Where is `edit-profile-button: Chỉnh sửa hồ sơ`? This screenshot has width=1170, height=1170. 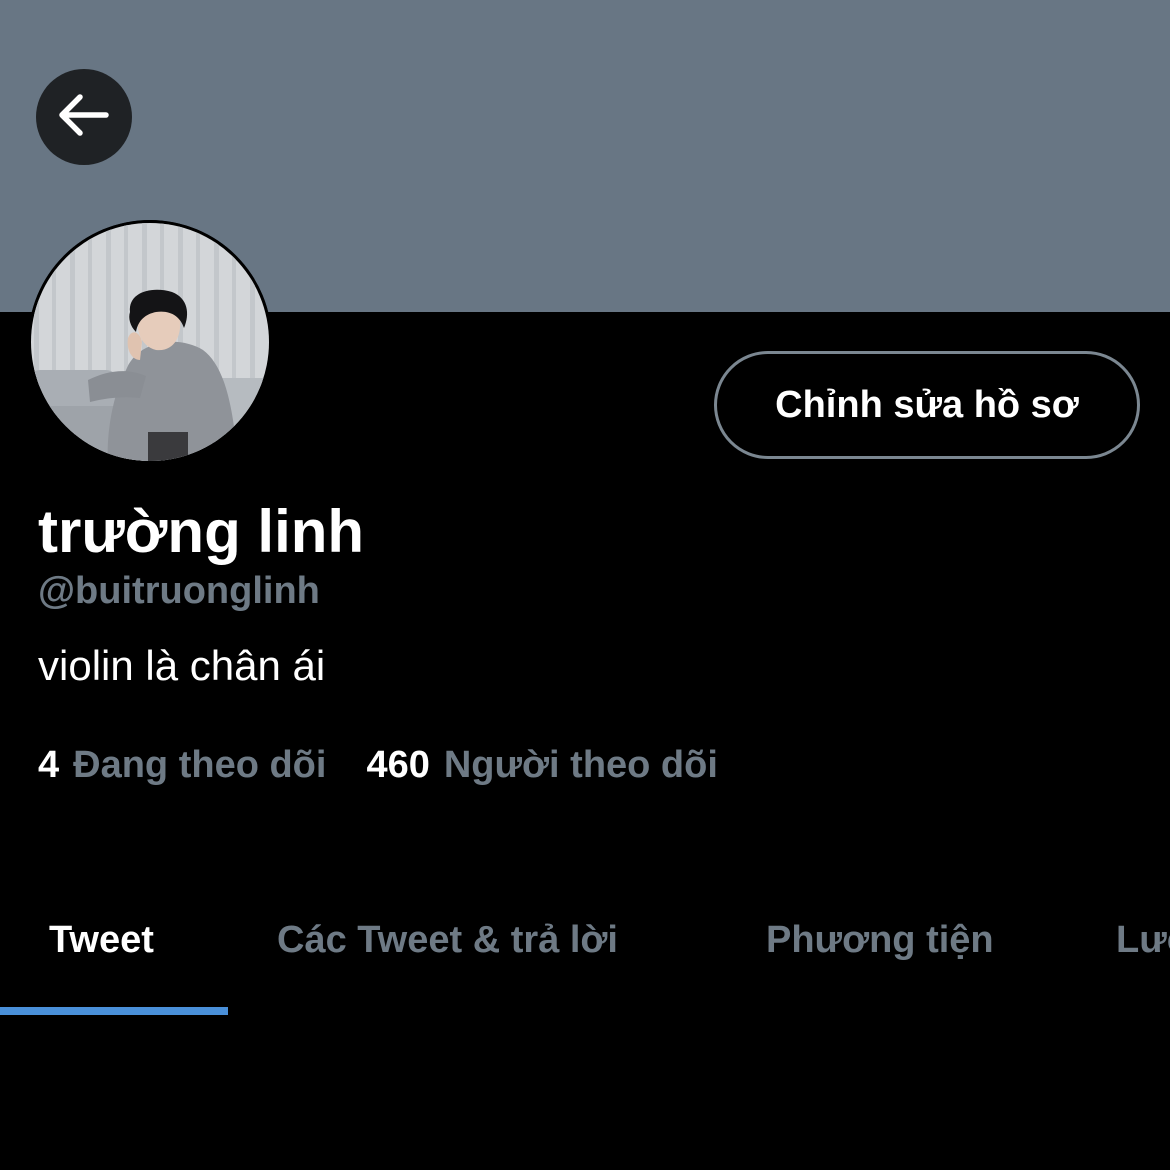
edit-profile-button: Chỉnh sửa hồ sơ is located at coordinates (927, 405).